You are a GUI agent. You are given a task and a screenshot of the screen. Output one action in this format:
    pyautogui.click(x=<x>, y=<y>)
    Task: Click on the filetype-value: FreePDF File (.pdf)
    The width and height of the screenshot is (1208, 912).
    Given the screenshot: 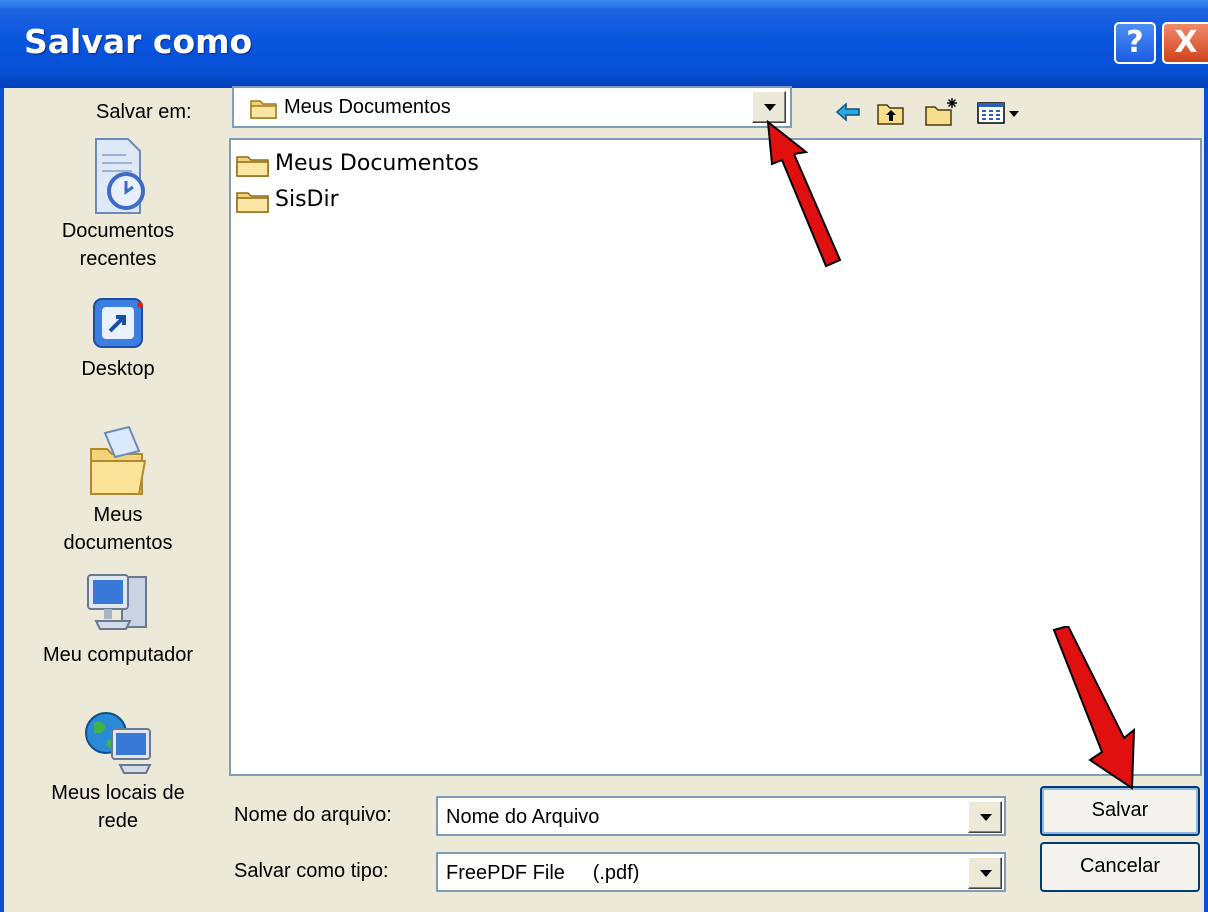 What is the action you would take?
    pyautogui.click(x=543, y=873)
    